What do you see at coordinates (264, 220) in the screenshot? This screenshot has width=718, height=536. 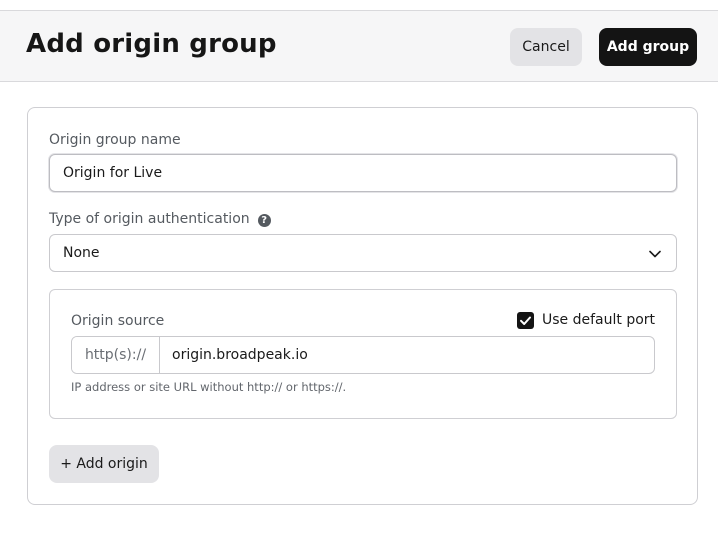 I see `question-circle-icon: ?` at bounding box center [264, 220].